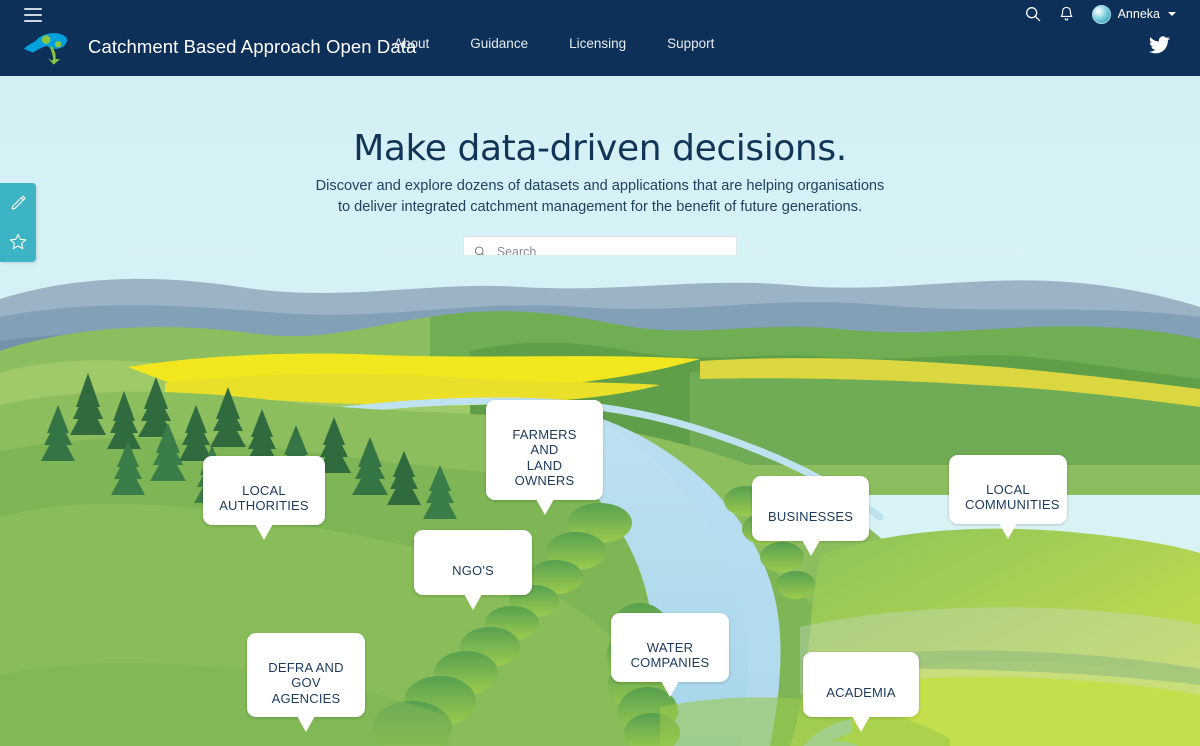 Image resolution: width=1200 pixels, height=746 pixels. I want to click on callout-local-communities: LOCAL COMMUNITIES, so click(1008, 496).